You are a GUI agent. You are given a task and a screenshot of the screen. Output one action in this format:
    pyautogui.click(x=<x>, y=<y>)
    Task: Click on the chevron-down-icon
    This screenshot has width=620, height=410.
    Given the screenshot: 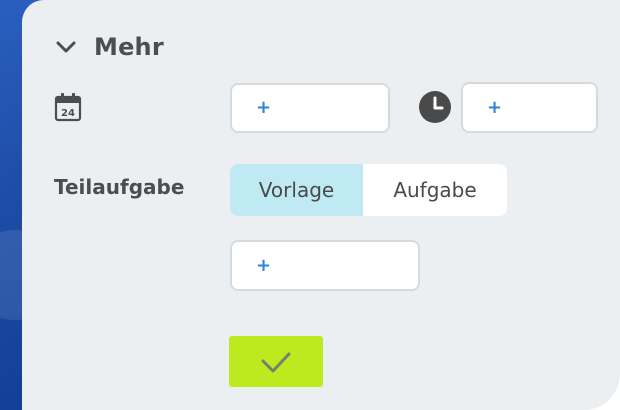 What is the action you would take?
    pyautogui.click(x=66, y=47)
    